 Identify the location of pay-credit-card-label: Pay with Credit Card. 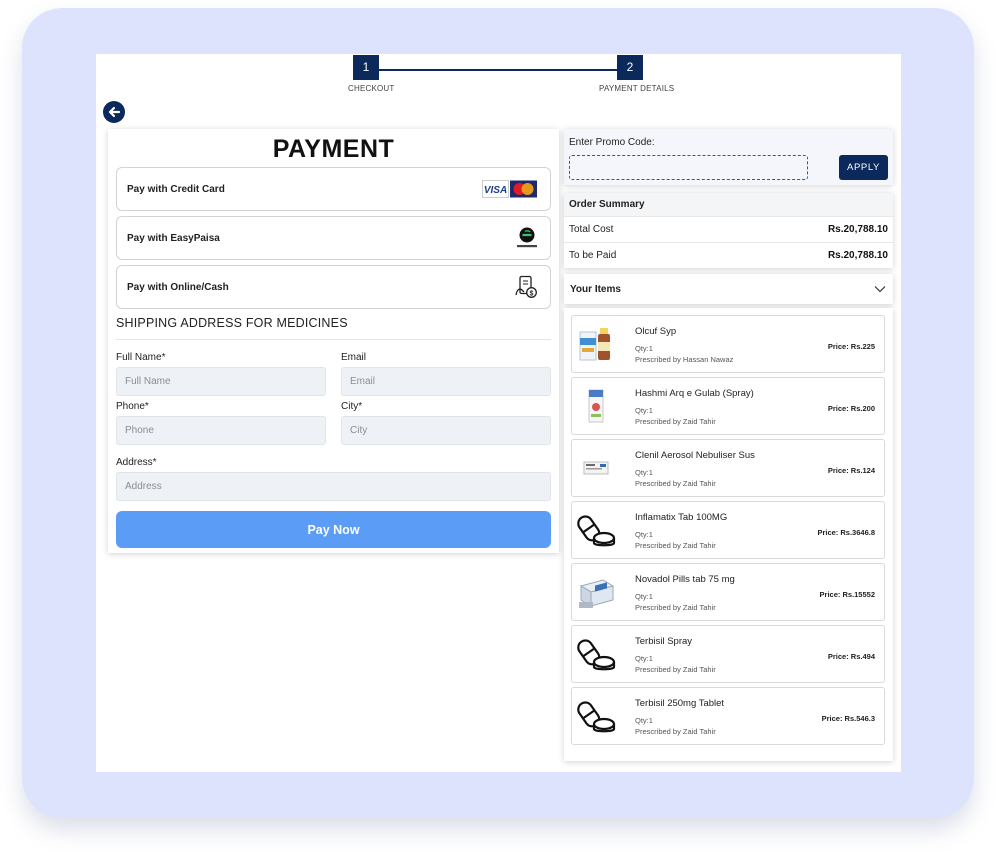
(176, 189).